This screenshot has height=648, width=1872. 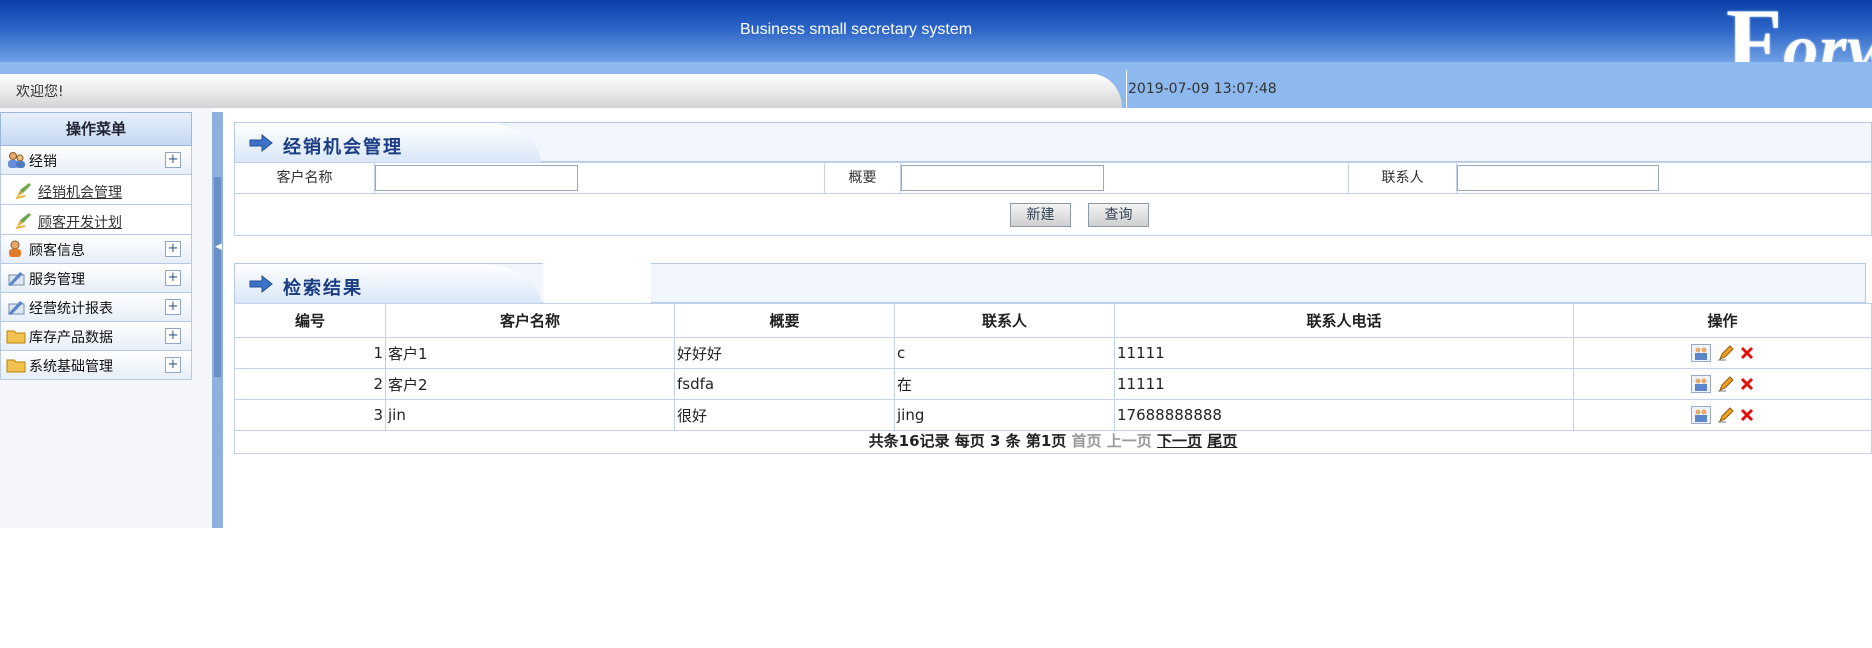 I want to click on cell-customer: 客户2, so click(x=530, y=384).